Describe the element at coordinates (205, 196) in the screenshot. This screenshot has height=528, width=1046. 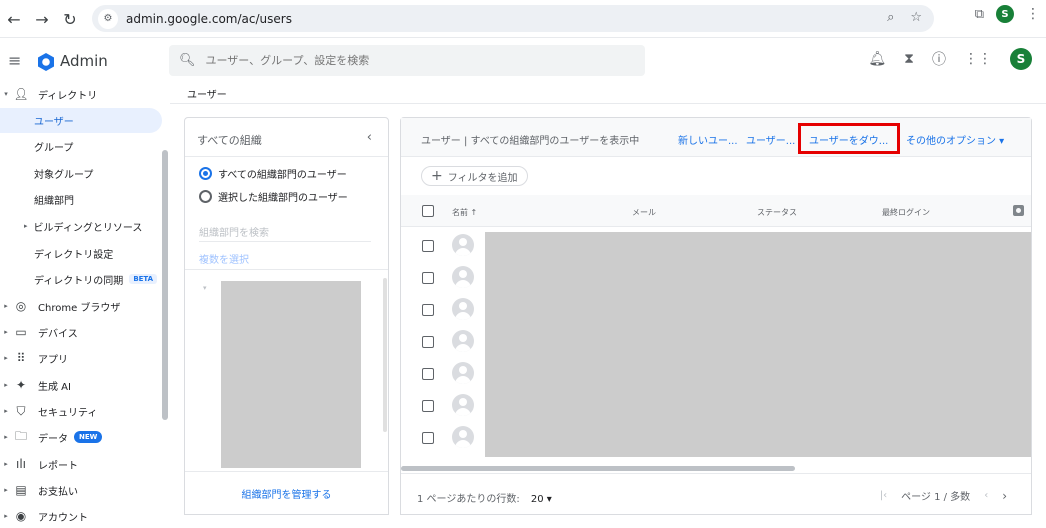
I see `radio-button` at that location.